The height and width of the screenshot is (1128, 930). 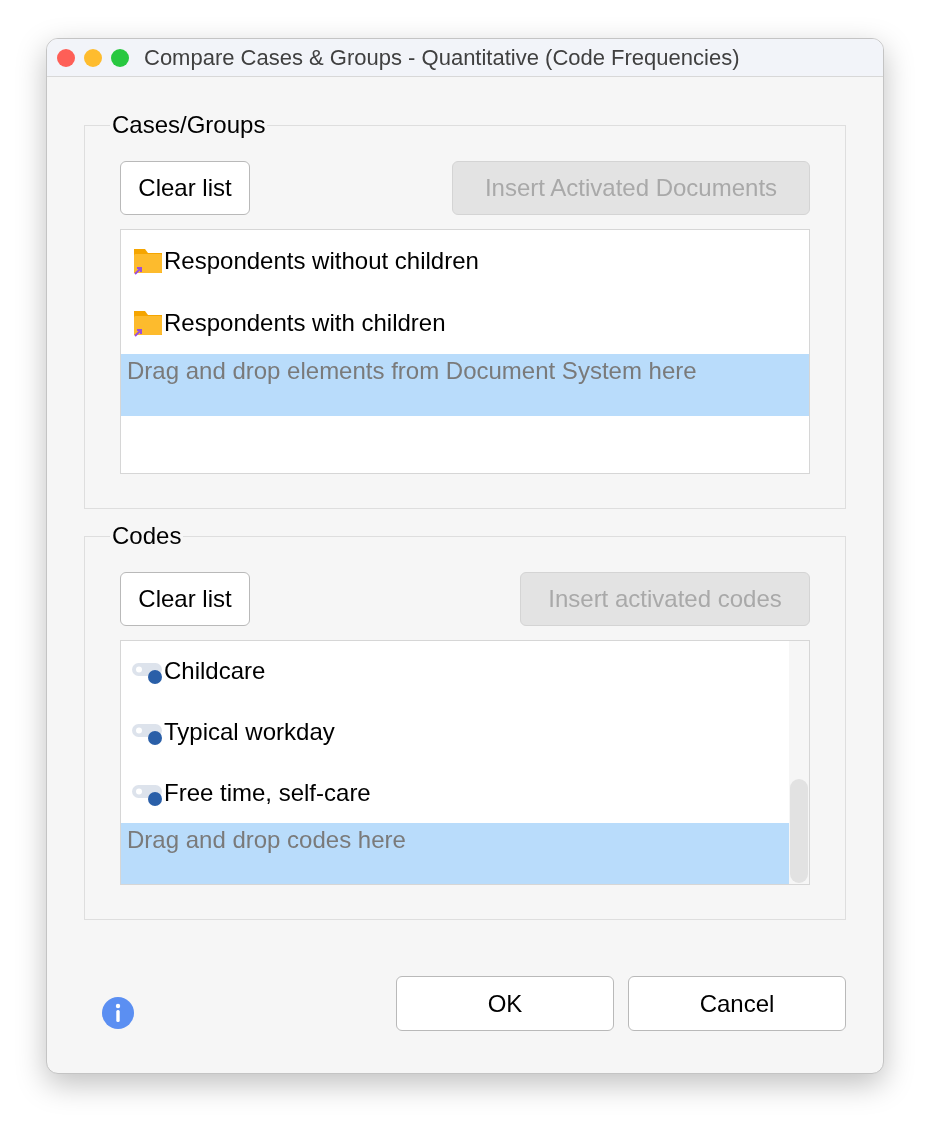 I want to click on info-icon, so click(x=118, y=1012).